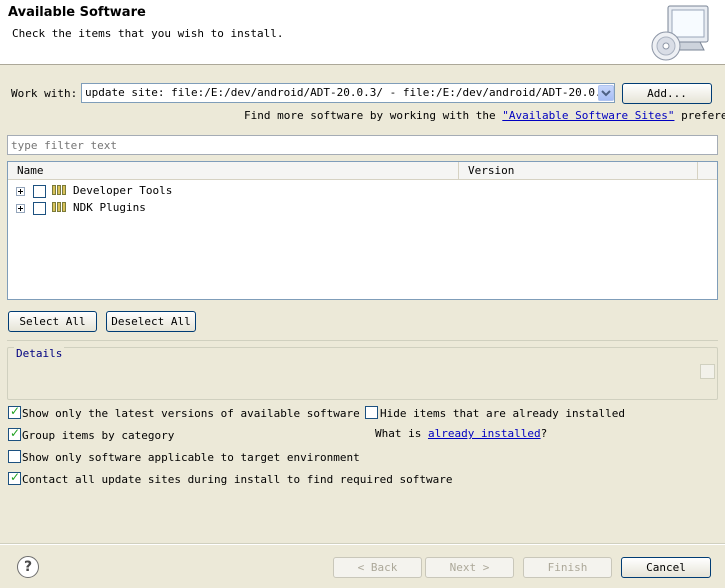 This screenshot has height=588, width=725. I want to click on filter-input, so click(362, 145).